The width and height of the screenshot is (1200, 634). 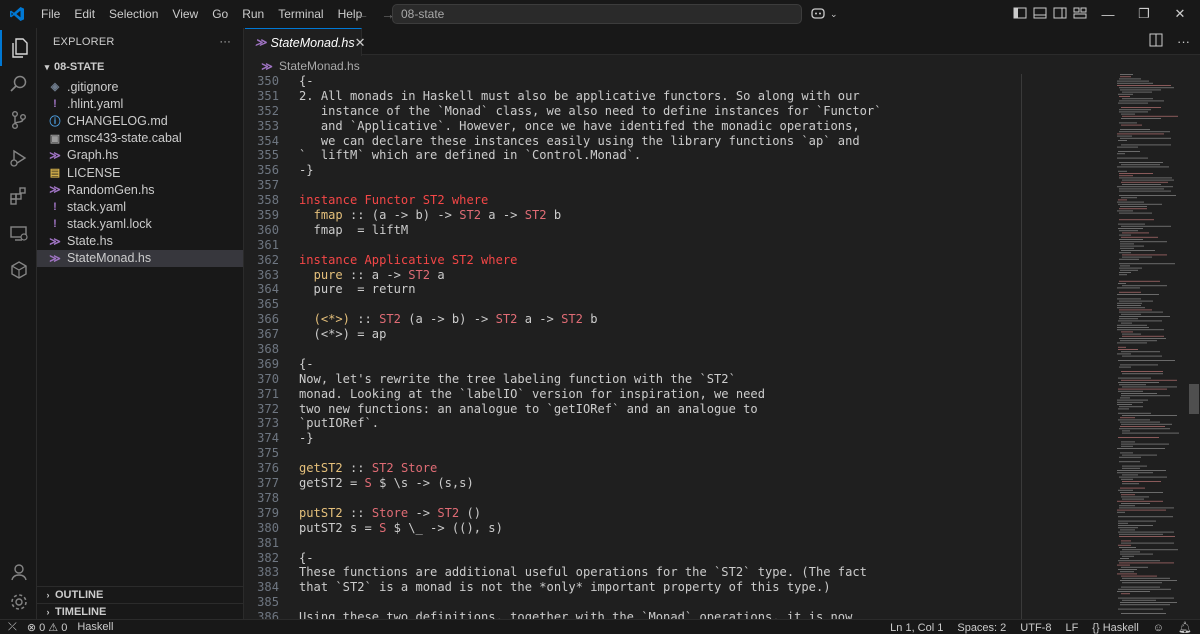 I want to click on minimize-icon: —, so click(x=1108, y=14).